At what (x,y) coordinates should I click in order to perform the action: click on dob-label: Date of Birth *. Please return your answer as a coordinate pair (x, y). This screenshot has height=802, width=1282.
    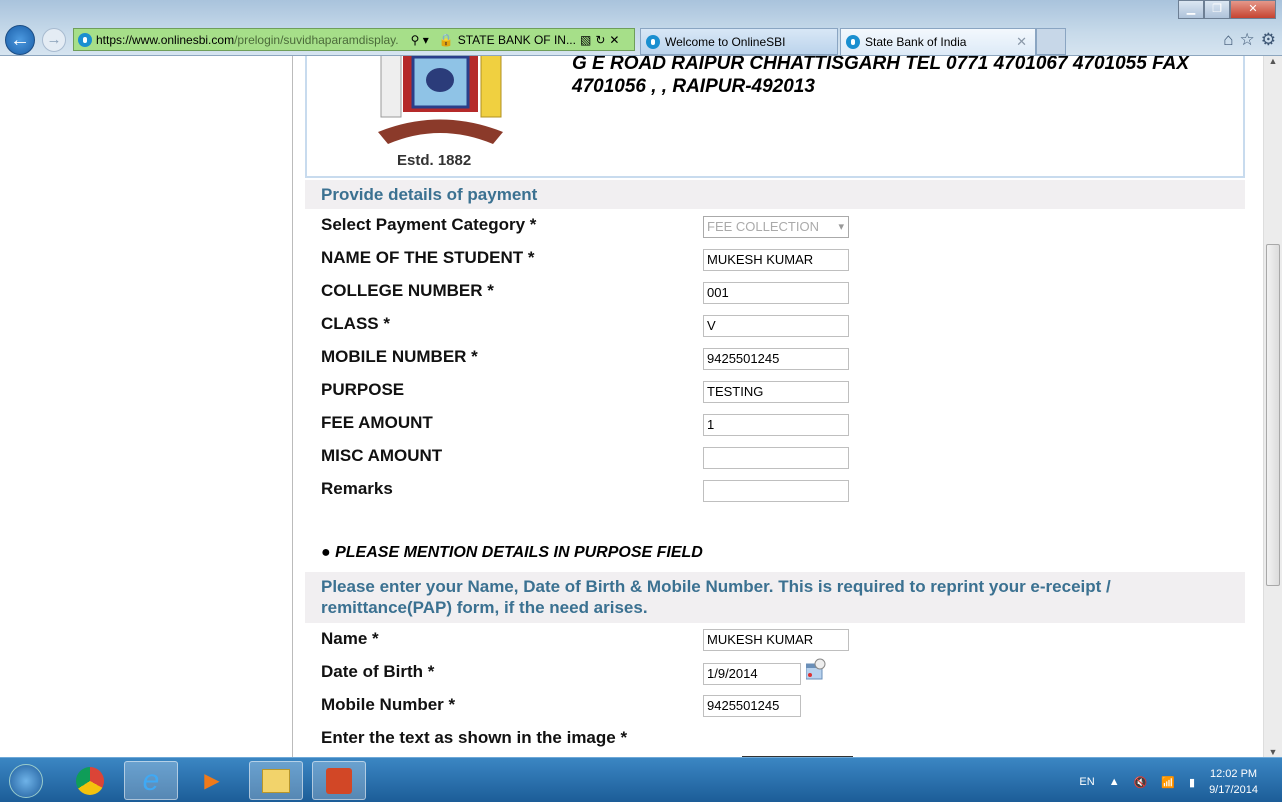
    Looking at the image, I should click on (378, 671).